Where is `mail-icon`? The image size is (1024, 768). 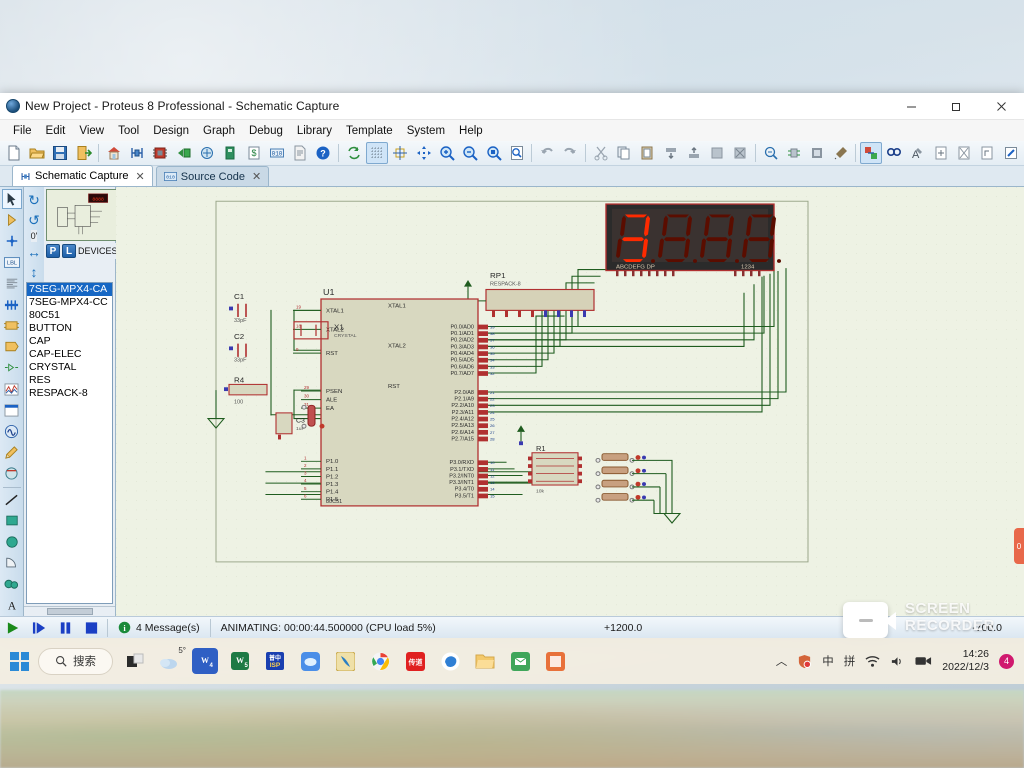 mail-icon is located at coordinates (520, 661).